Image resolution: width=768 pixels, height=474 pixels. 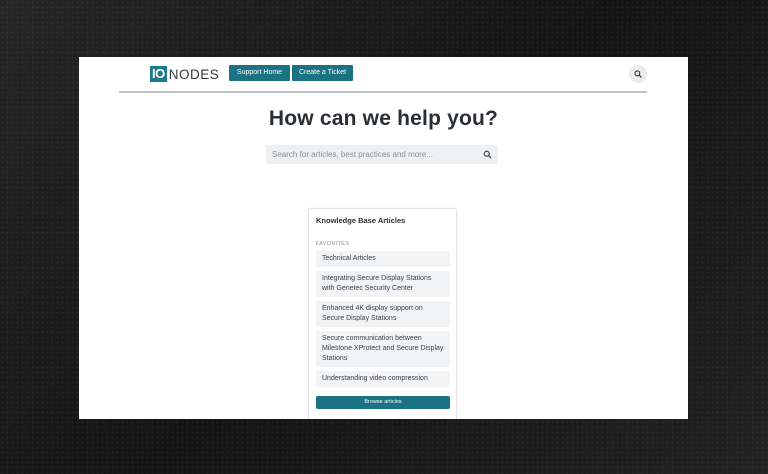 What do you see at coordinates (158, 74) in the screenshot?
I see `logo-mark: IO` at bounding box center [158, 74].